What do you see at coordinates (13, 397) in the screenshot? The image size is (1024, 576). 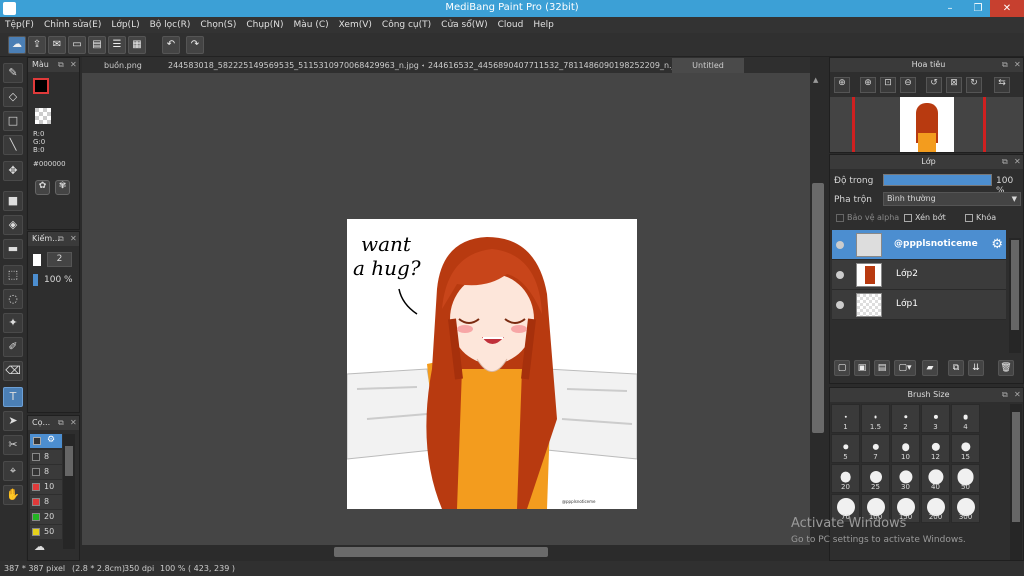 I see `text-tool-icon: T` at bounding box center [13, 397].